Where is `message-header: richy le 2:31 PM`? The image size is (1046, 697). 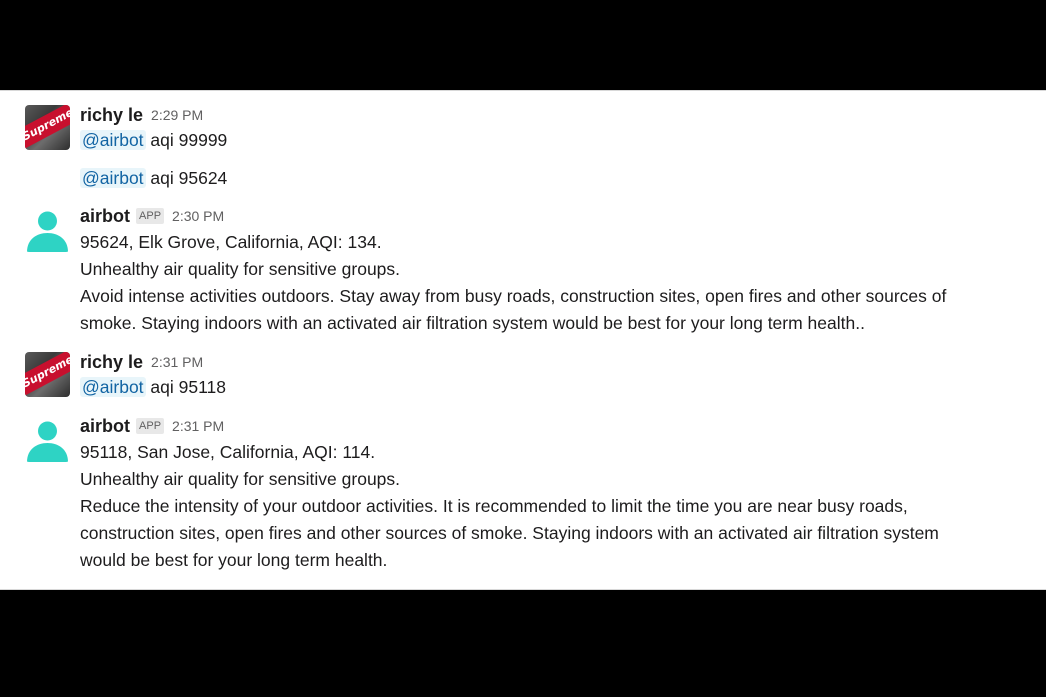 message-header: richy le 2:31 PM is located at coordinates (141, 362).